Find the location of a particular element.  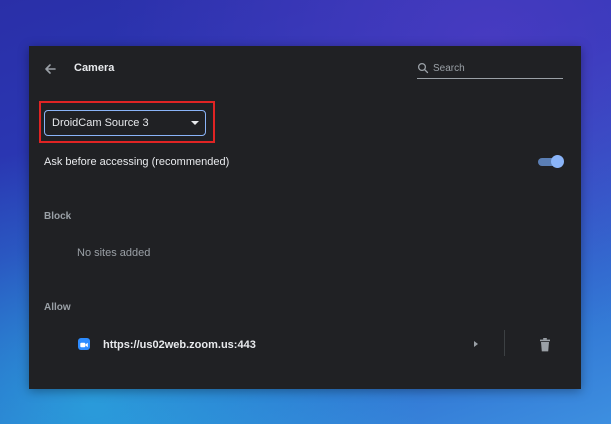

ask-before-accessing-toggle is located at coordinates (551, 162).